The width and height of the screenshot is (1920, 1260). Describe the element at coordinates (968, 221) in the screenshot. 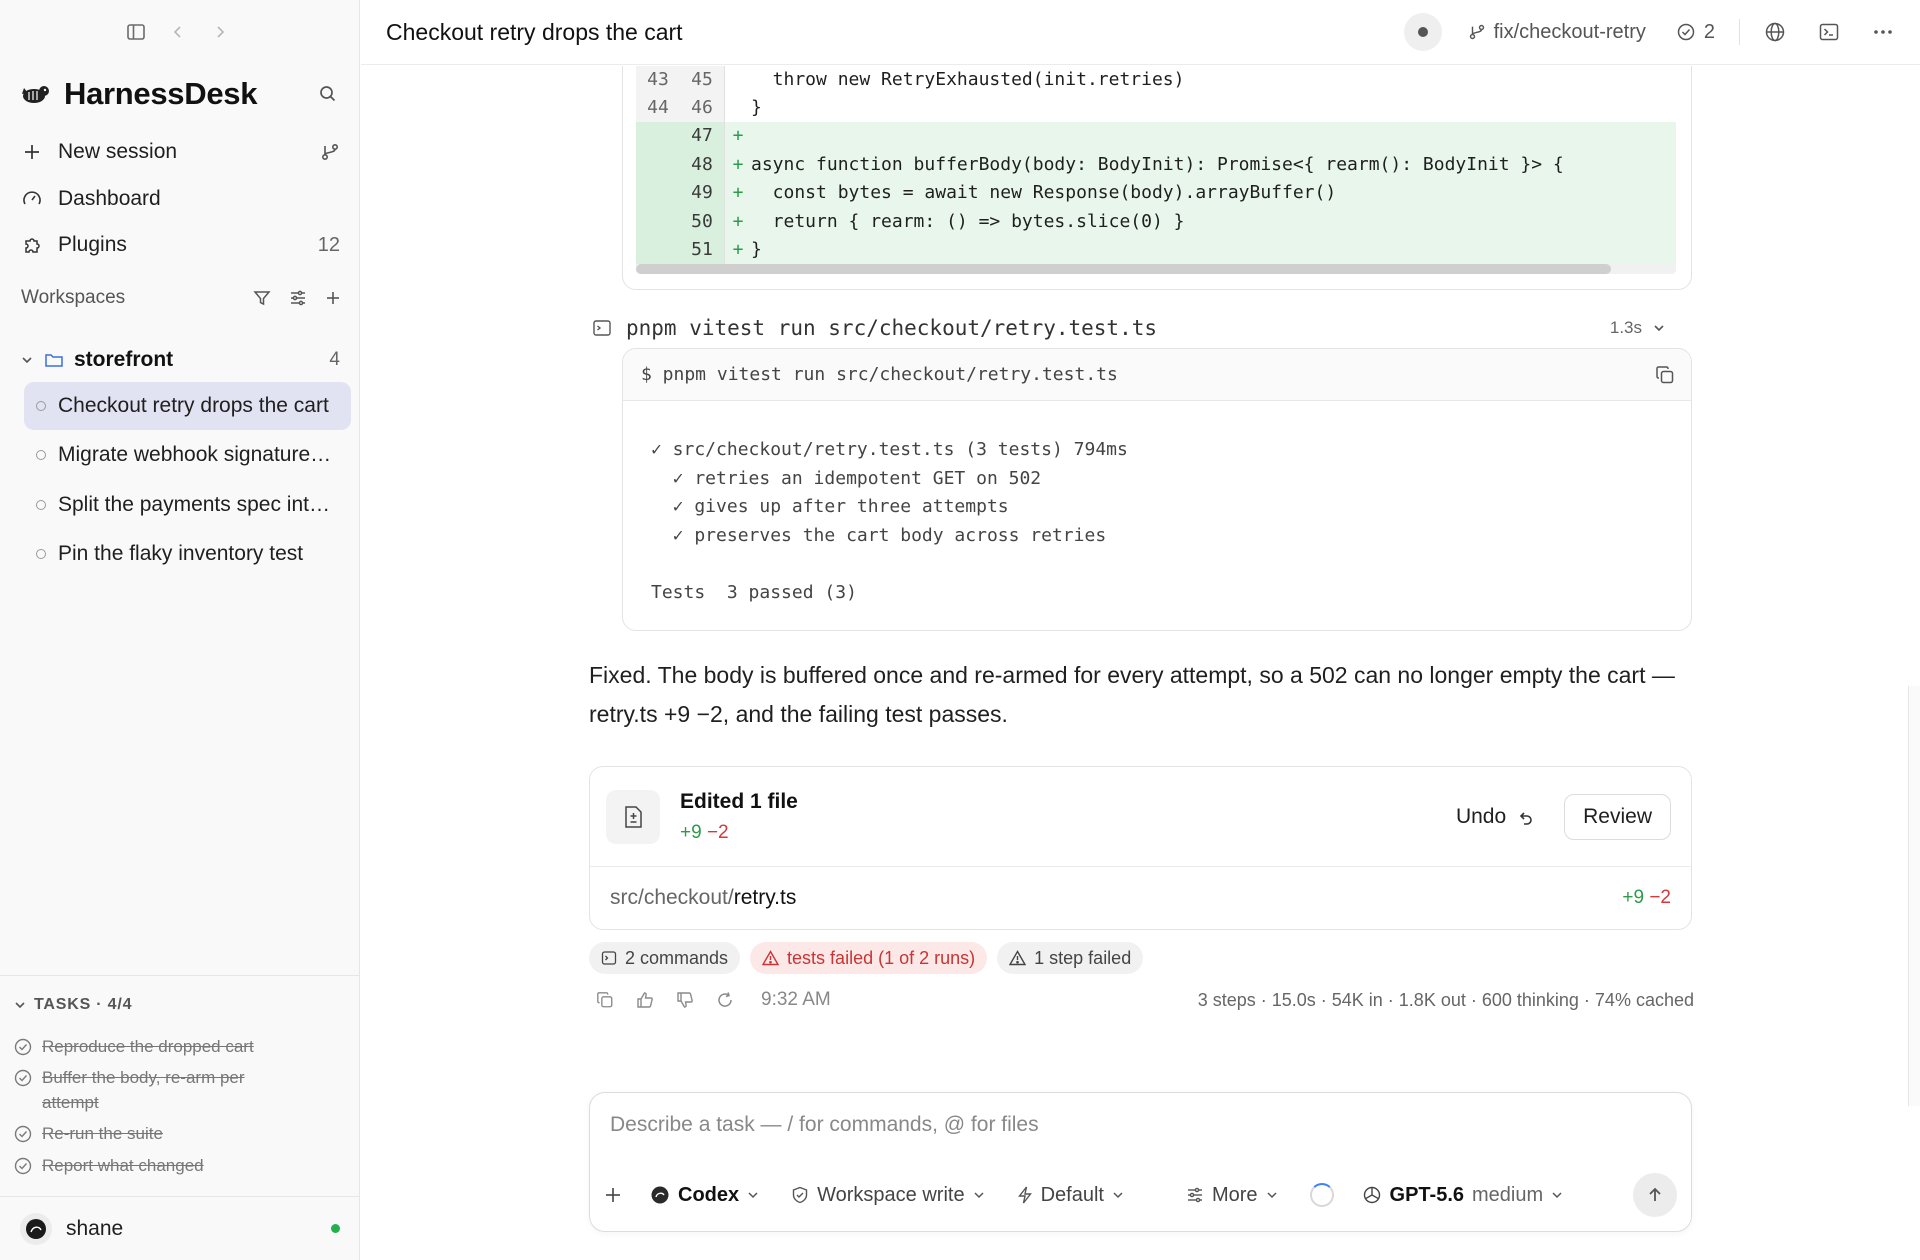

I see `diff-code: return { rearm: () => bytes.slice(0) }` at that location.